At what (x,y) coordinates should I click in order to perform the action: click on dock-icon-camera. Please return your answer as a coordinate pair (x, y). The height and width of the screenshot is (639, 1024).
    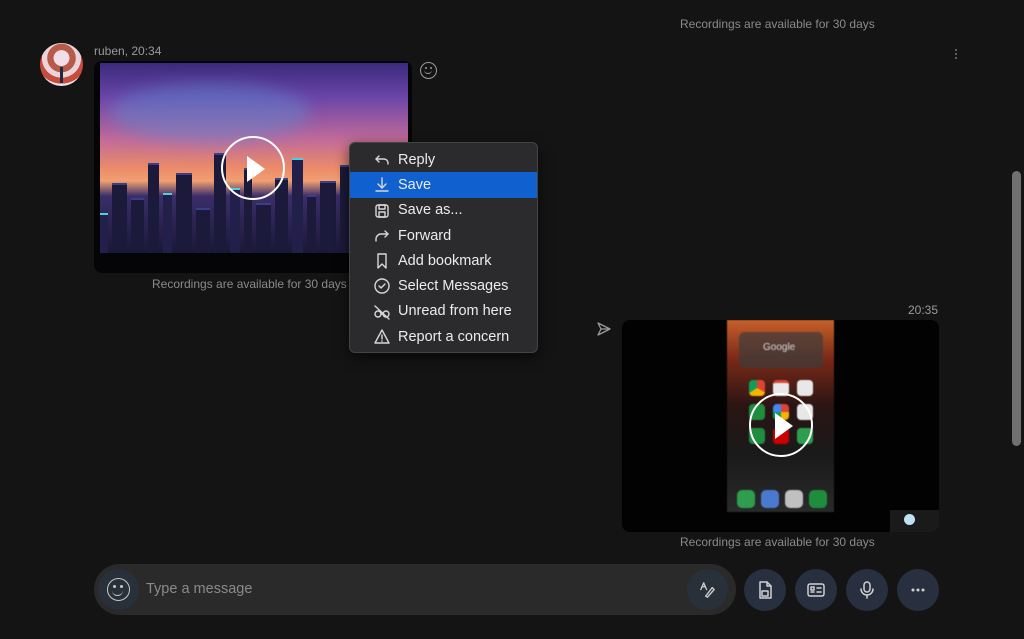
    Looking at the image, I should click on (818, 499).